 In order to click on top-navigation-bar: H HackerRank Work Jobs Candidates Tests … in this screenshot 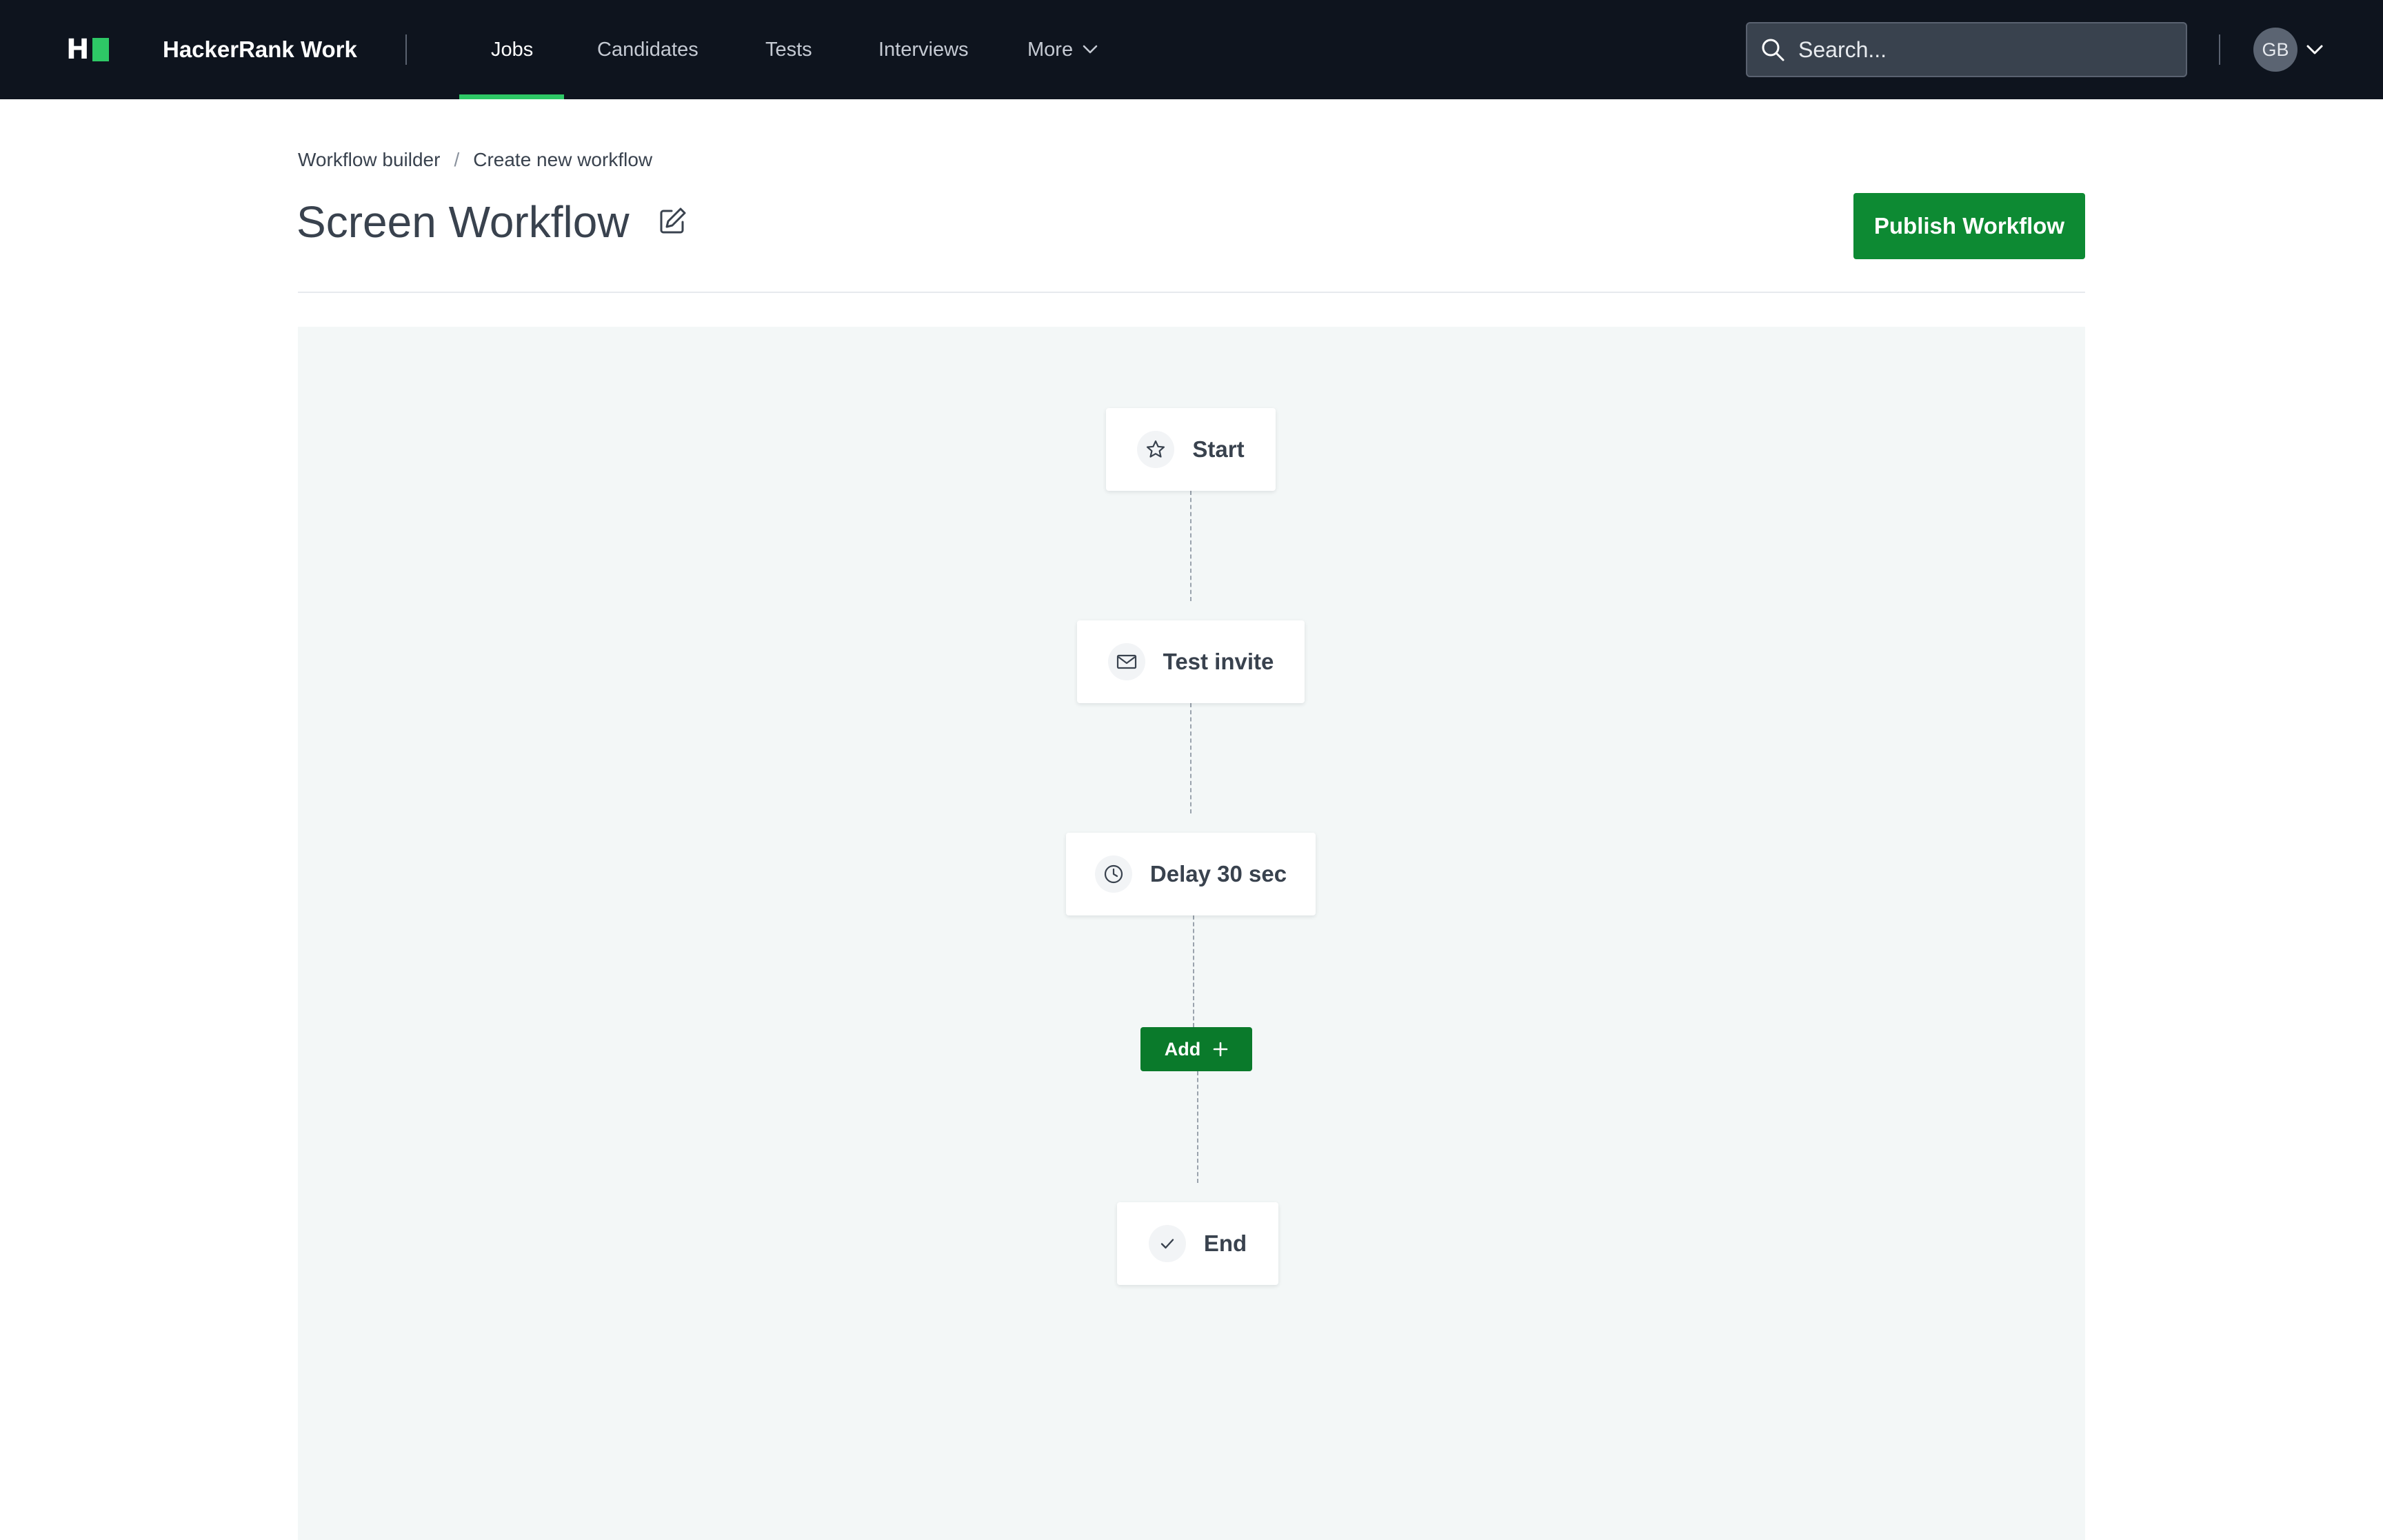, I will do `click(1191, 50)`.